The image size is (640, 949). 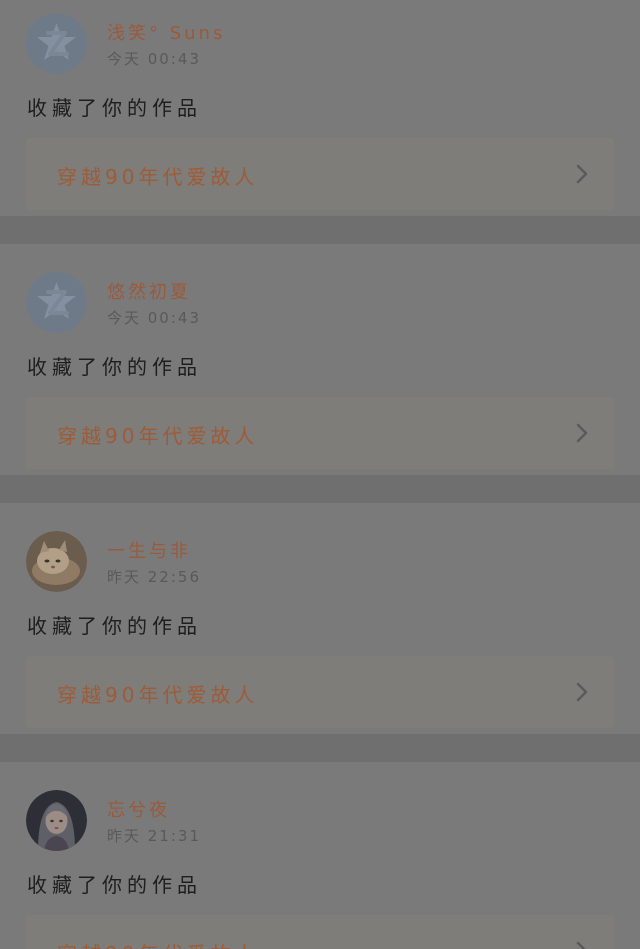 I want to click on timestamp: 昨天 21:31, so click(x=154, y=836).